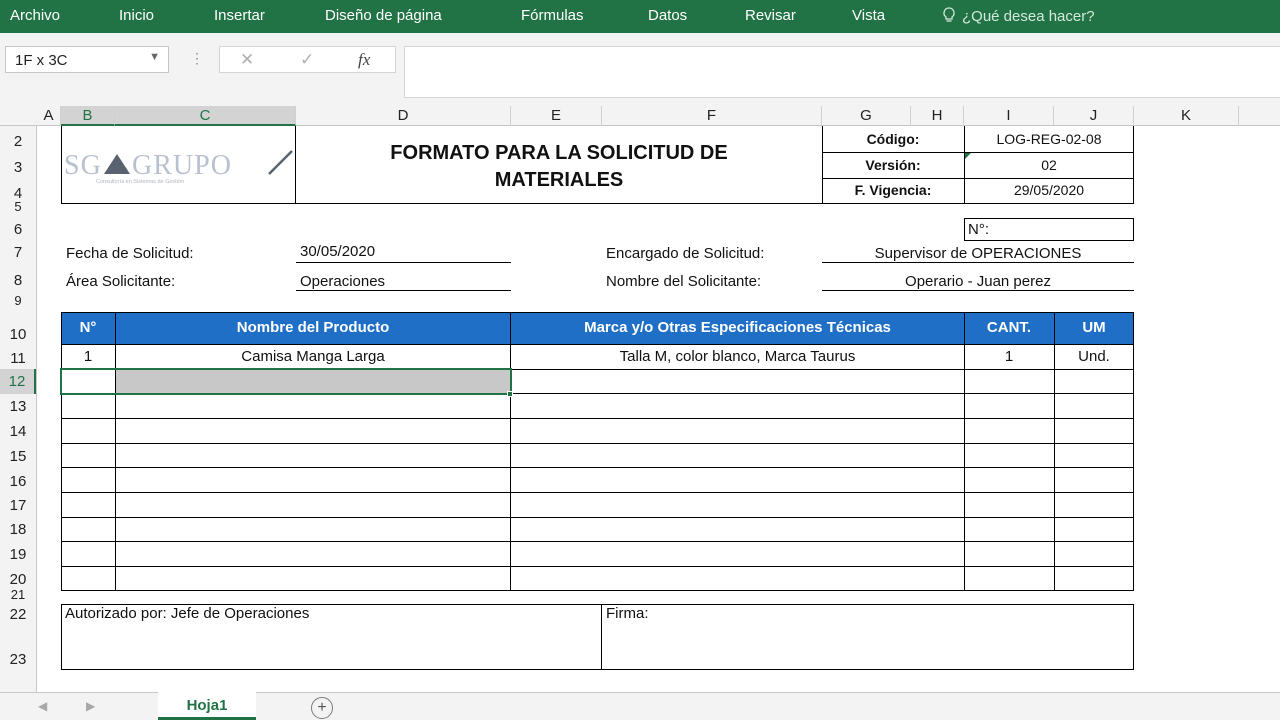 This screenshot has height=720, width=1280. Describe the element at coordinates (207, 705) in the screenshot. I see `sheet-tab-hoja1: Hoja1` at that location.